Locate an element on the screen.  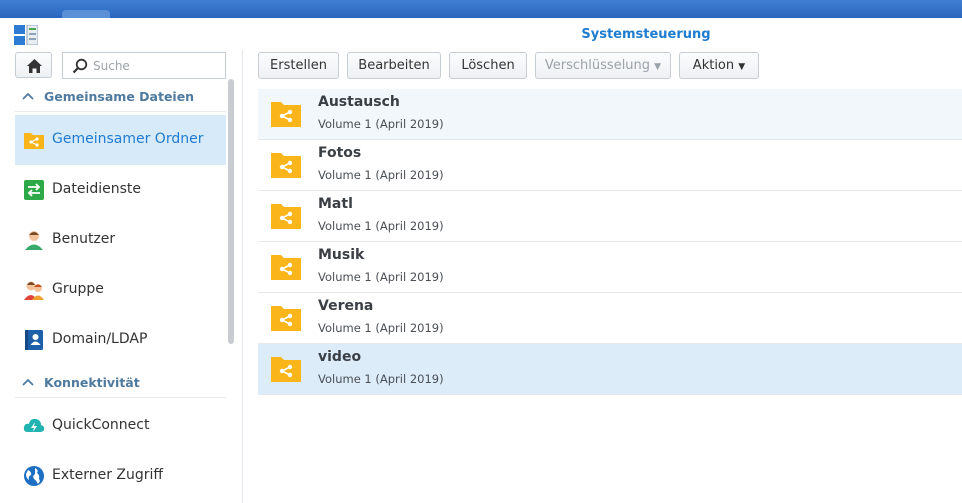
window-title: Systemsteuerung is located at coordinates (646, 34).